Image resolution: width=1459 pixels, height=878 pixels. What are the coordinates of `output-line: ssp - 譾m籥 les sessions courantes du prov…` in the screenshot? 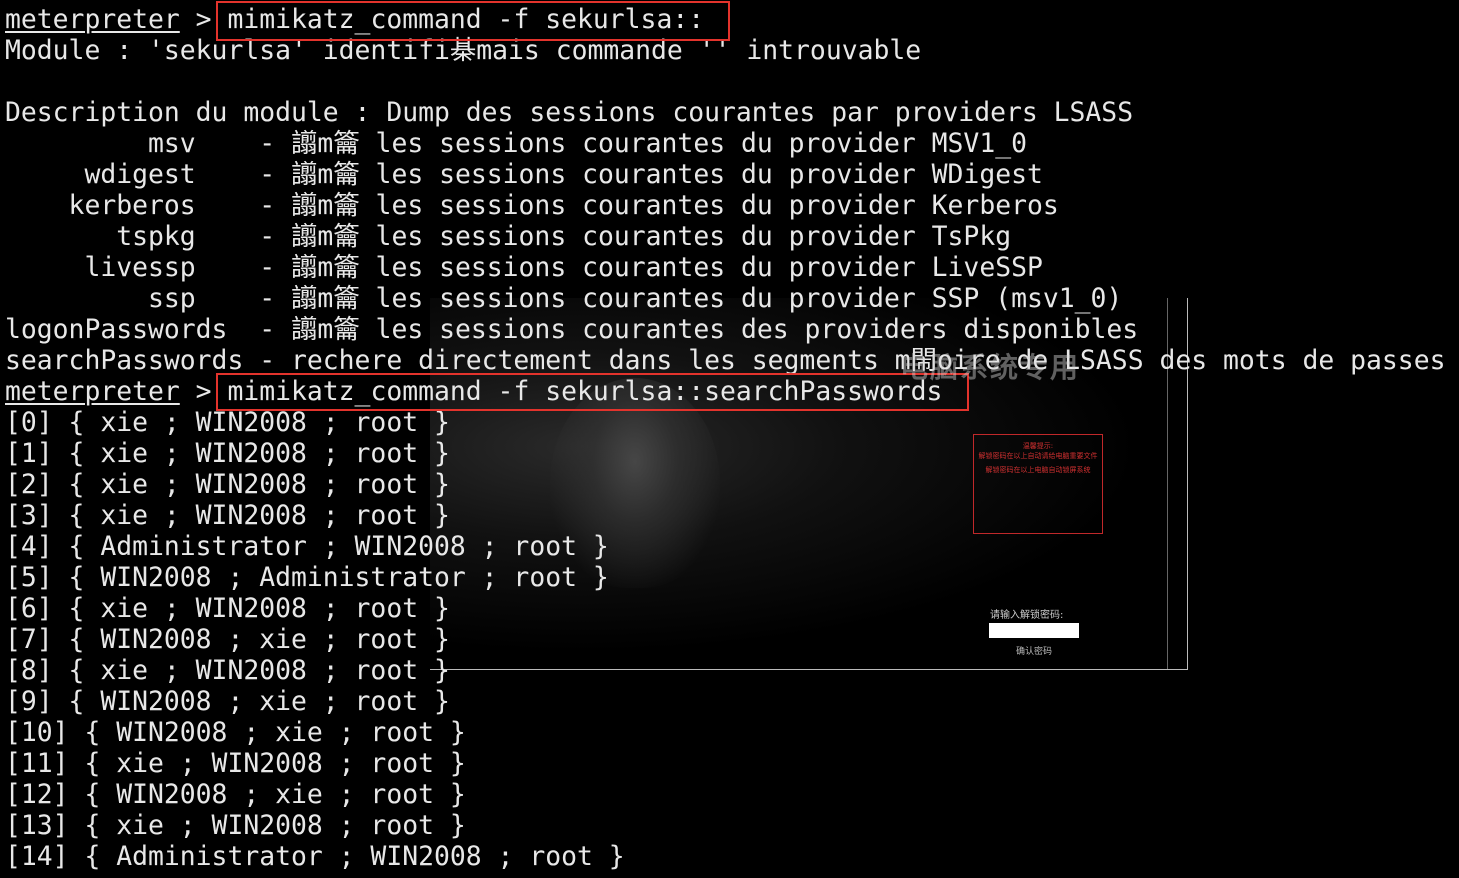 It's located at (564, 298).